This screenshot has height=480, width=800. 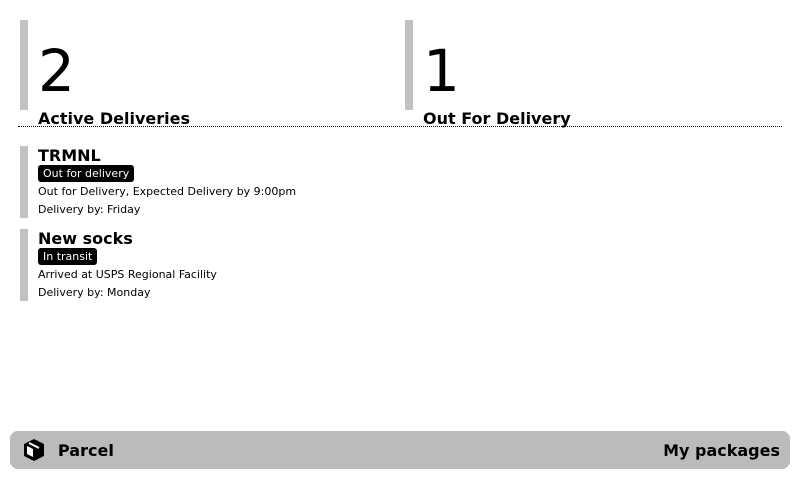 I want to click on package-title: TRMNL, so click(x=69, y=155).